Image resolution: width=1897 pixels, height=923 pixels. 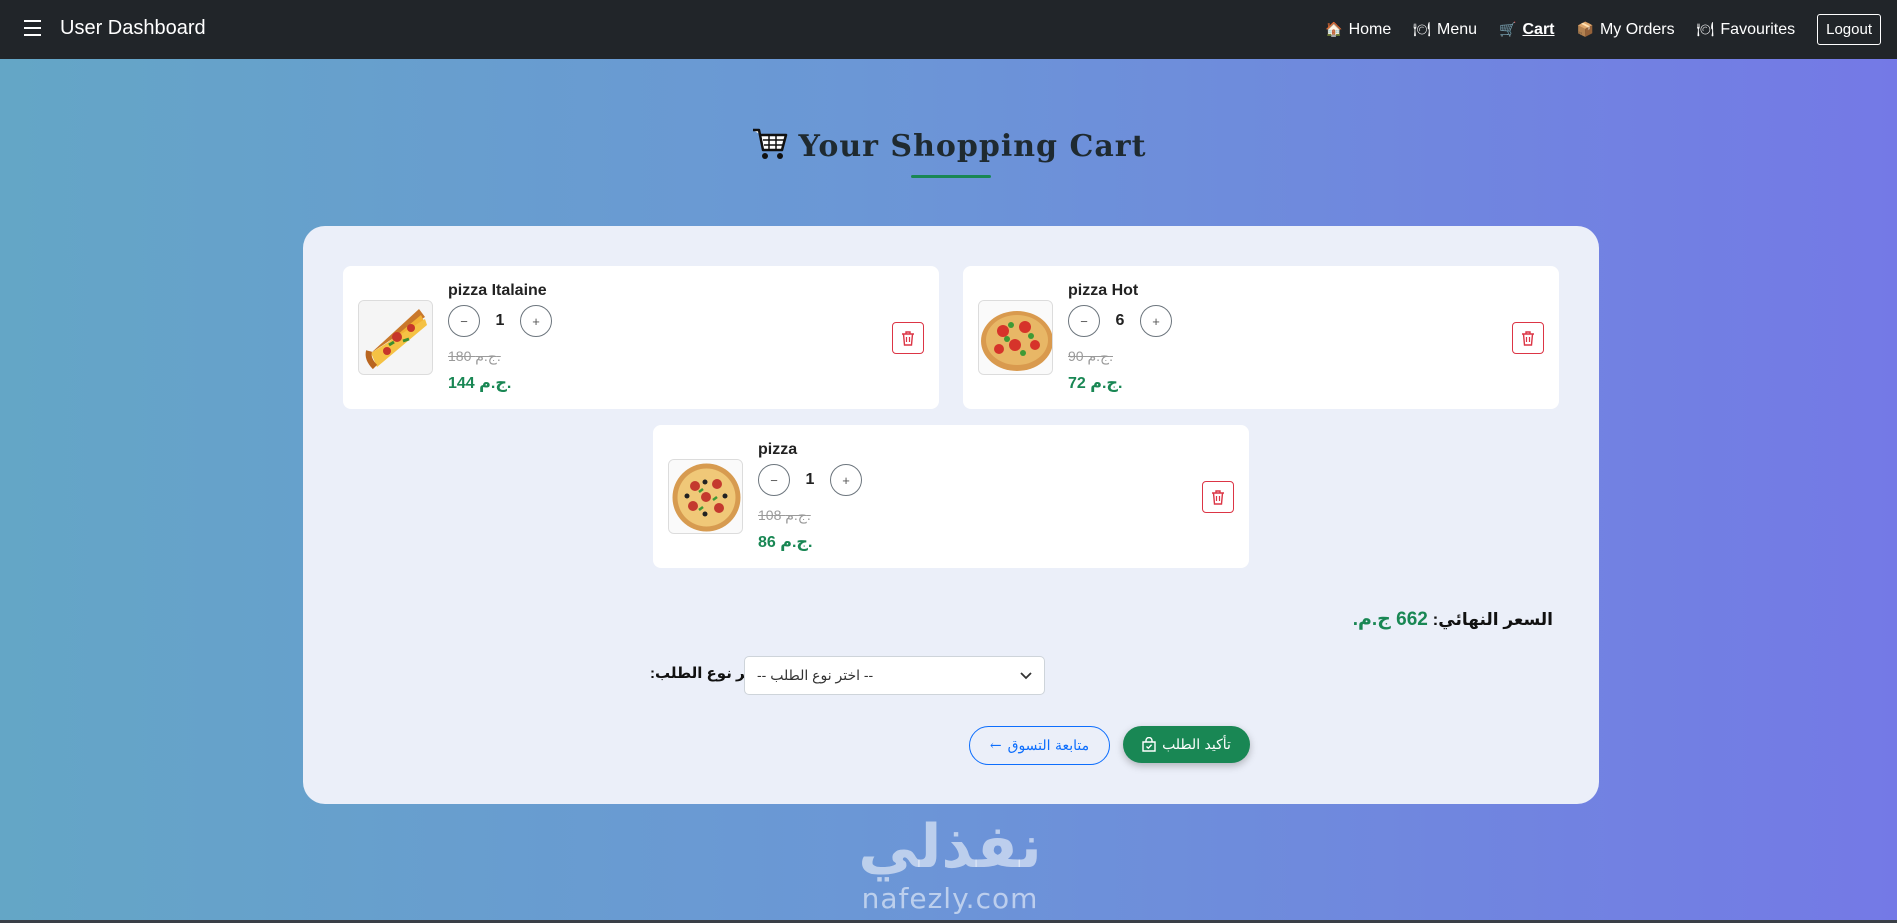 I want to click on watermark-english: nafezly.com, so click(x=950, y=898).